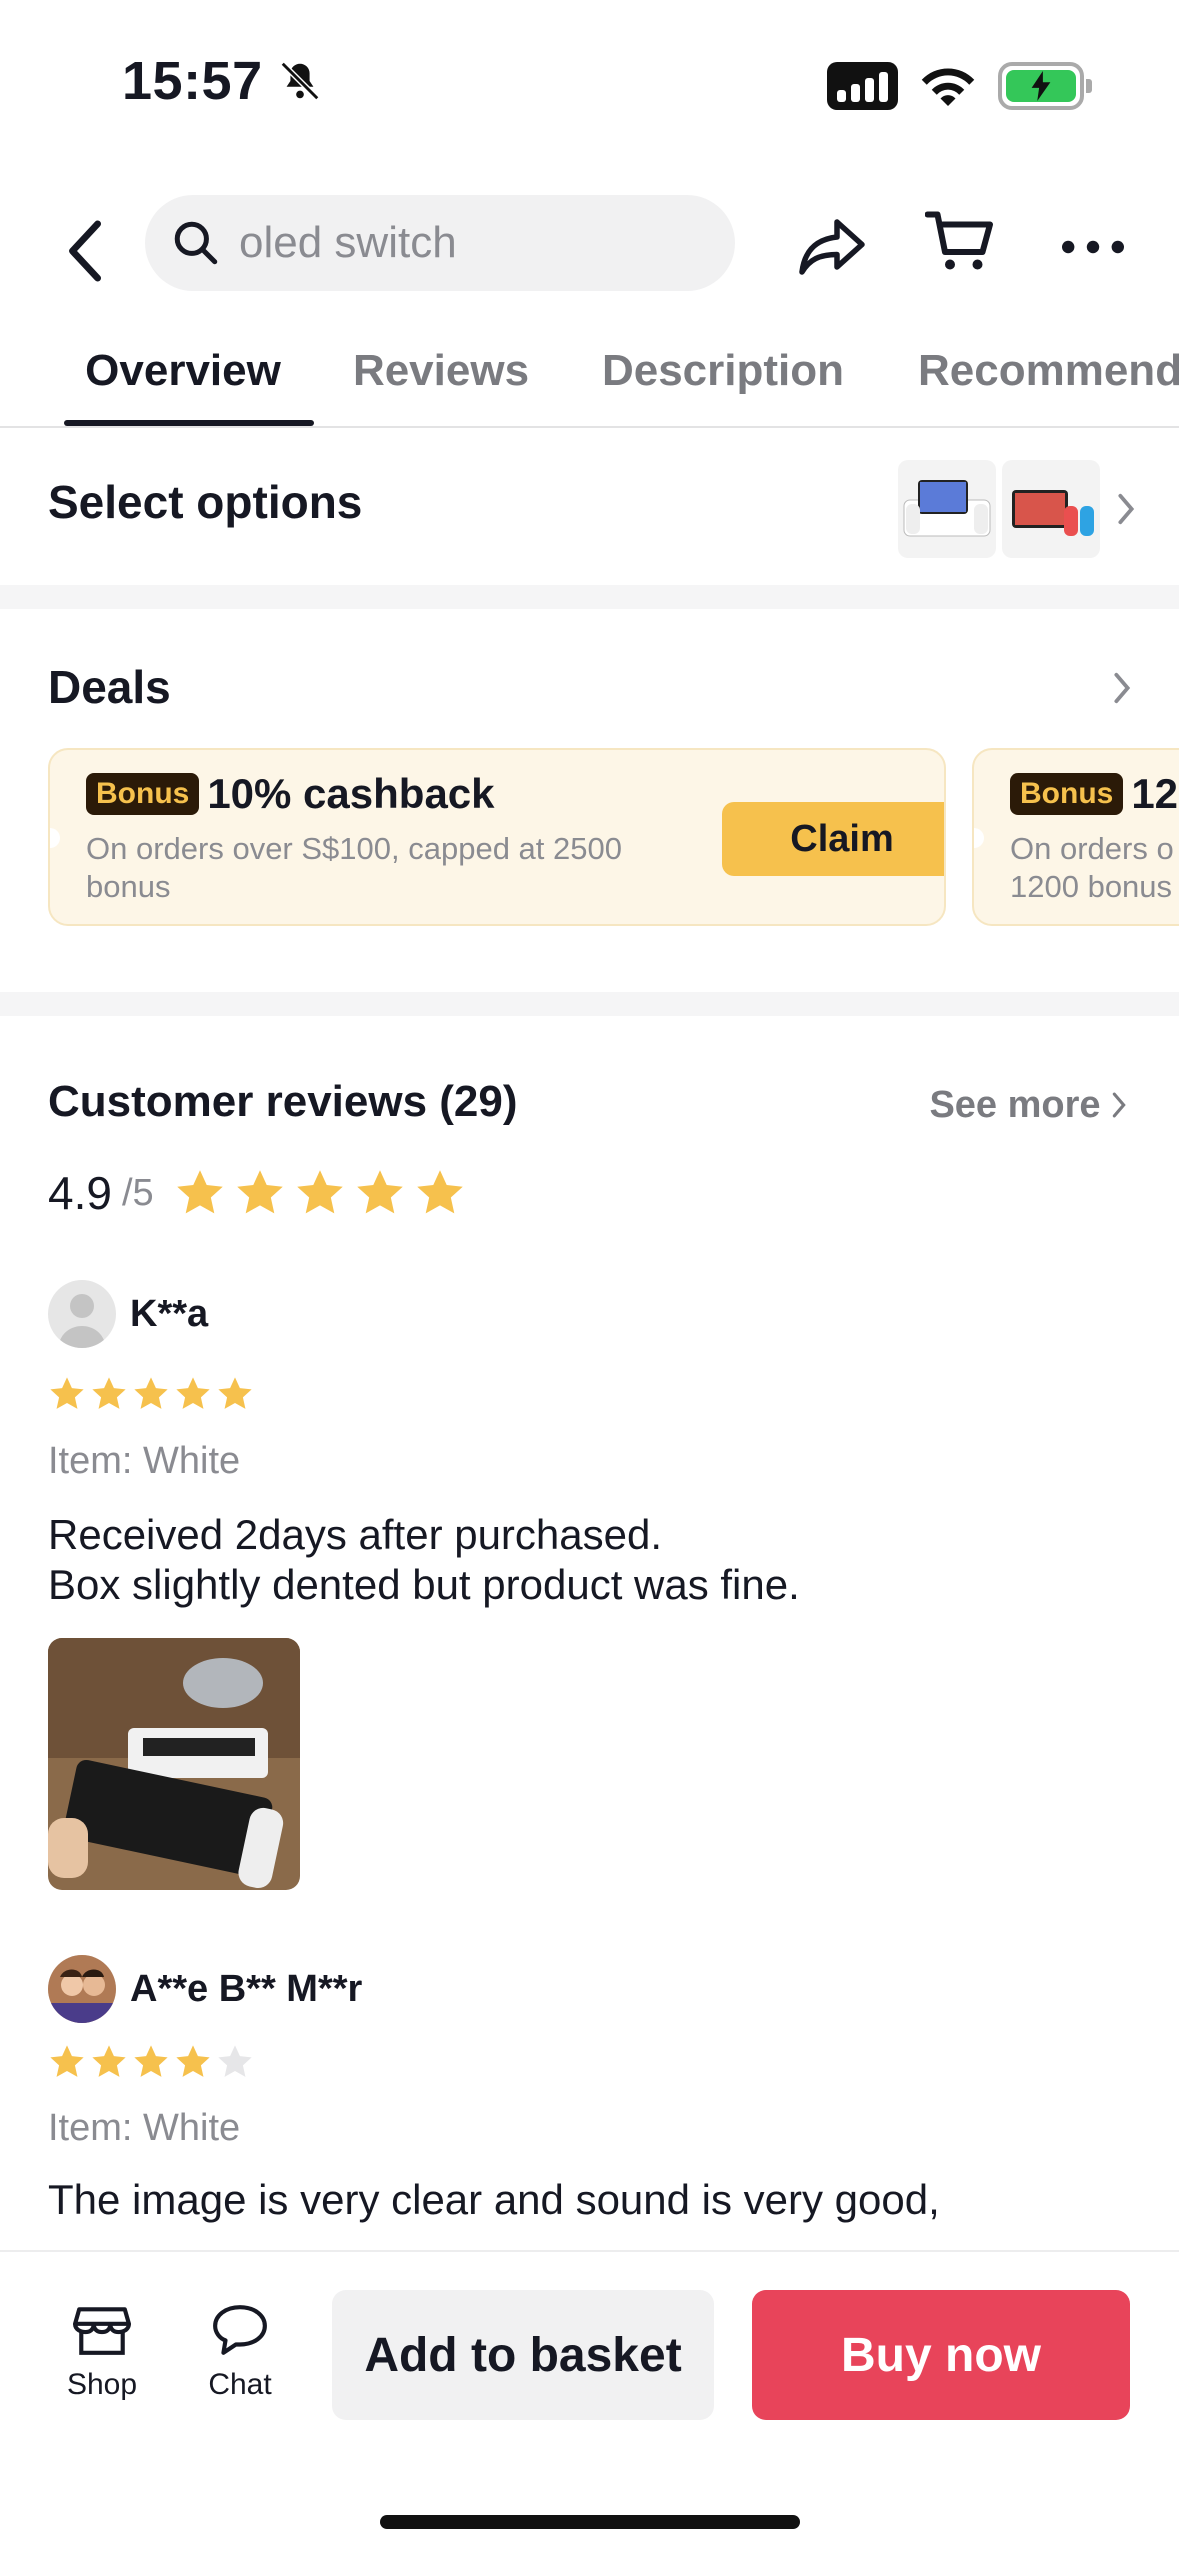 The image size is (1179, 2556). What do you see at coordinates (941, 2355) in the screenshot?
I see `buy-now-button: Buy now` at bounding box center [941, 2355].